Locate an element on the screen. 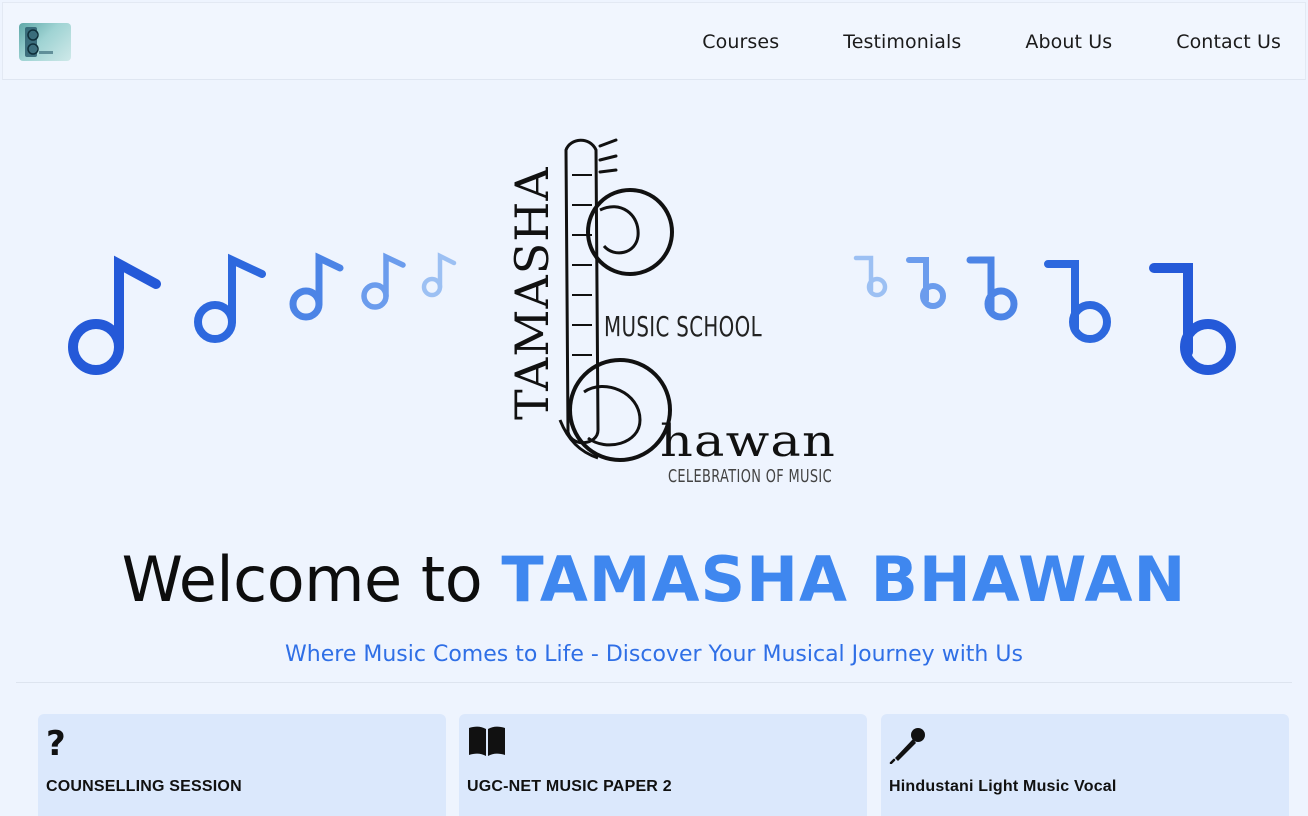 The image size is (1308, 816). logo-hawan-text: hawan is located at coordinates (748, 441).